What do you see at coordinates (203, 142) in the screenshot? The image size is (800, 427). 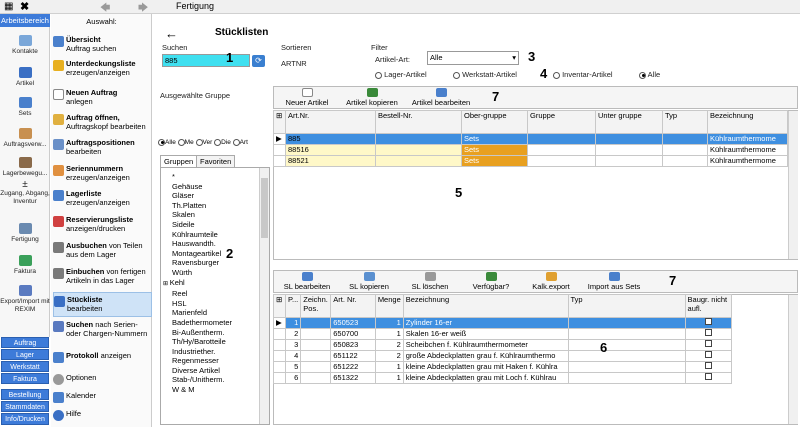 I see `az-radio-ver: Ver` at bounding box center [203, 142].